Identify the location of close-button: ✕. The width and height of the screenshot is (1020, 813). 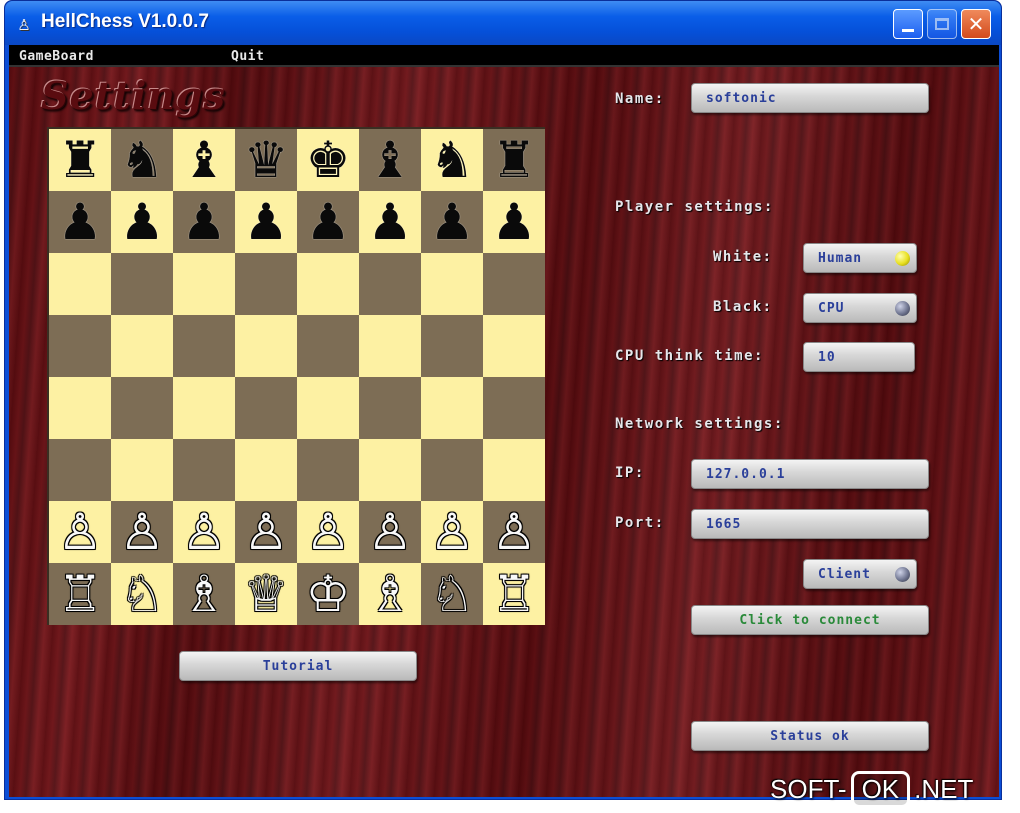
(976, 24).